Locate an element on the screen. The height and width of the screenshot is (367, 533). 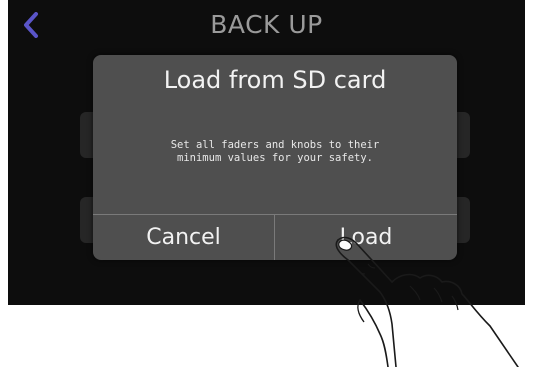
page-title: BACK UP is located at coordinates (266, 24).